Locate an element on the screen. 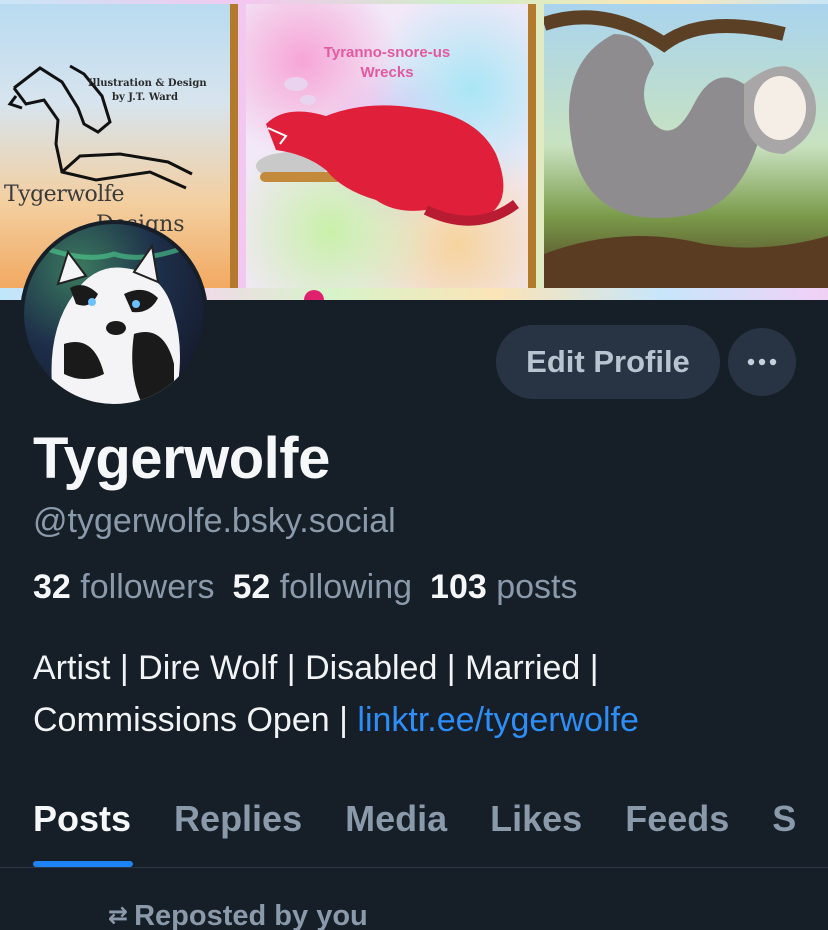 This screenshot has width=828, height=930. posts-count: 103 is located at coordinates (458, 587).